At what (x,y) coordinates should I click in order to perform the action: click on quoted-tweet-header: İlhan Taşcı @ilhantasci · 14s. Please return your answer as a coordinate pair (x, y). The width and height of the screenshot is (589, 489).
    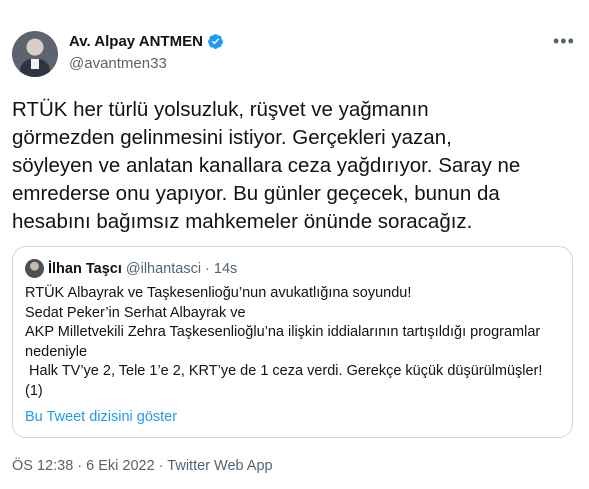
    Looking at the image, I should click on (131, 268).